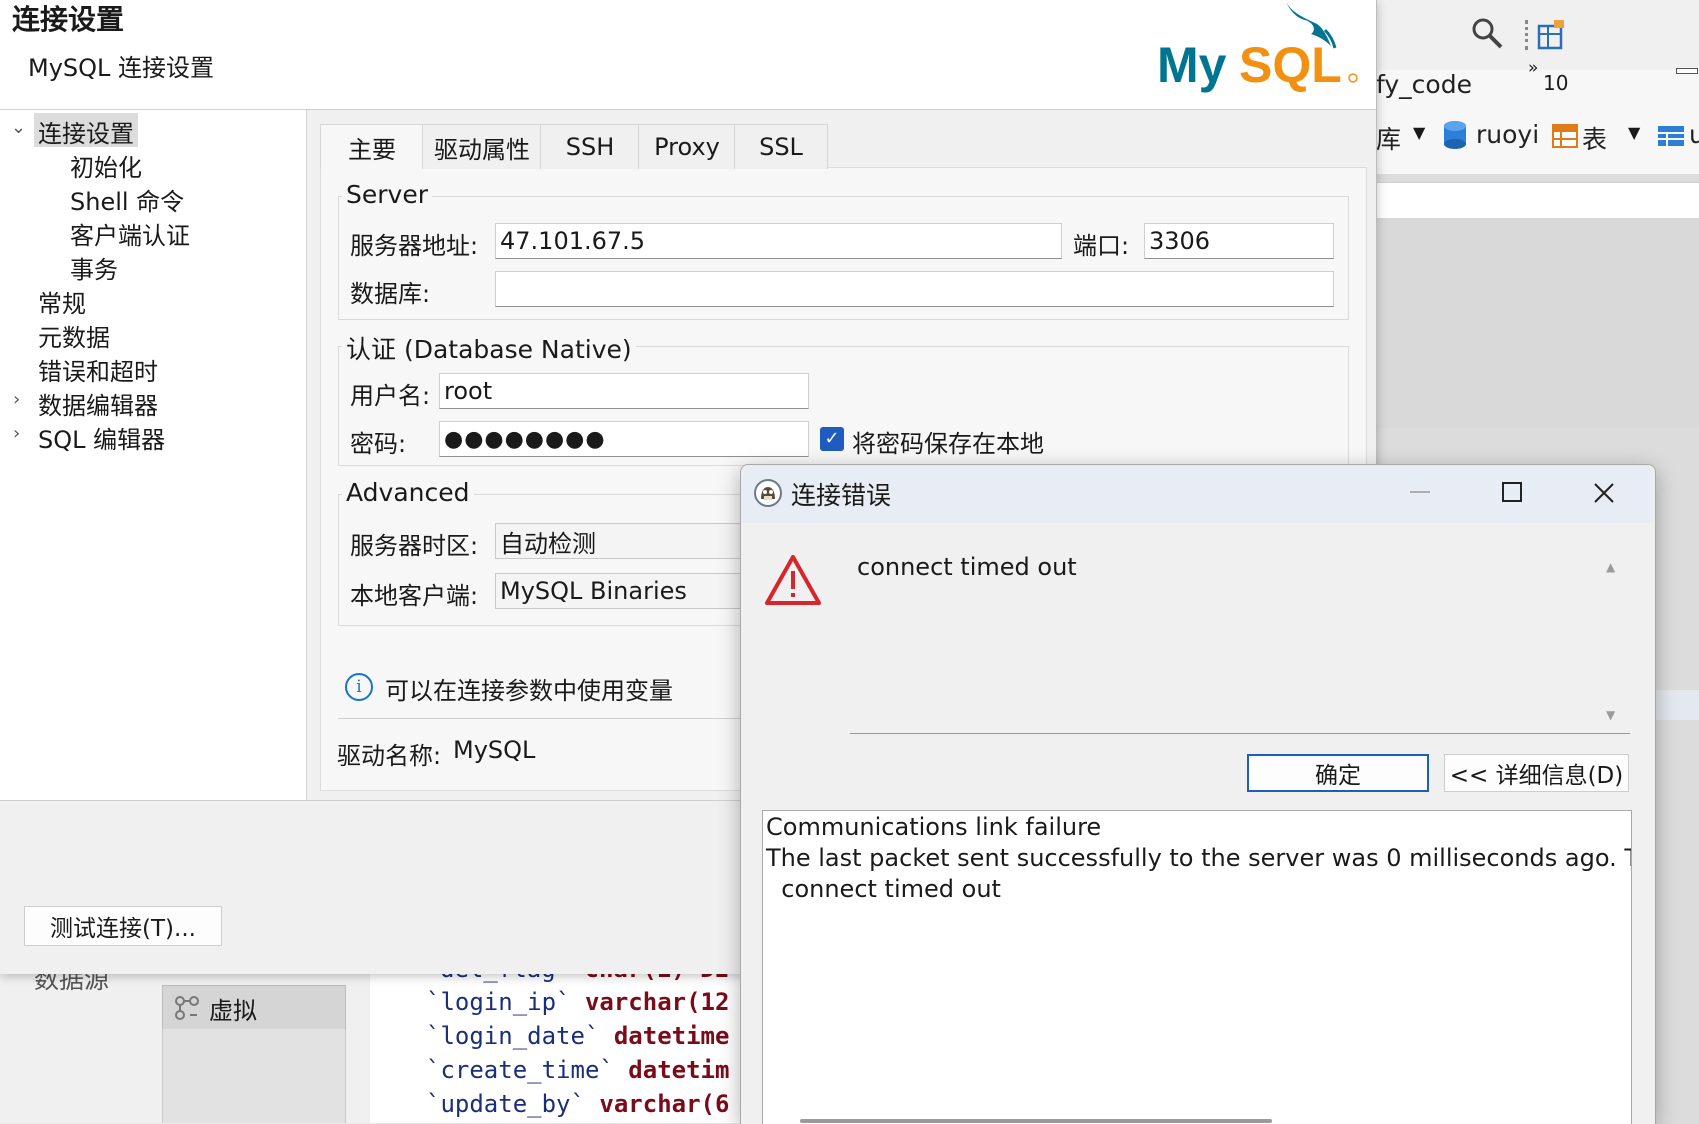 The width and height of the screenshot is (1699, 1124). Describe the element at coordinates (482, 146) in the screenshot. I see `tab-driver-properties: 驱动属性` at that location.